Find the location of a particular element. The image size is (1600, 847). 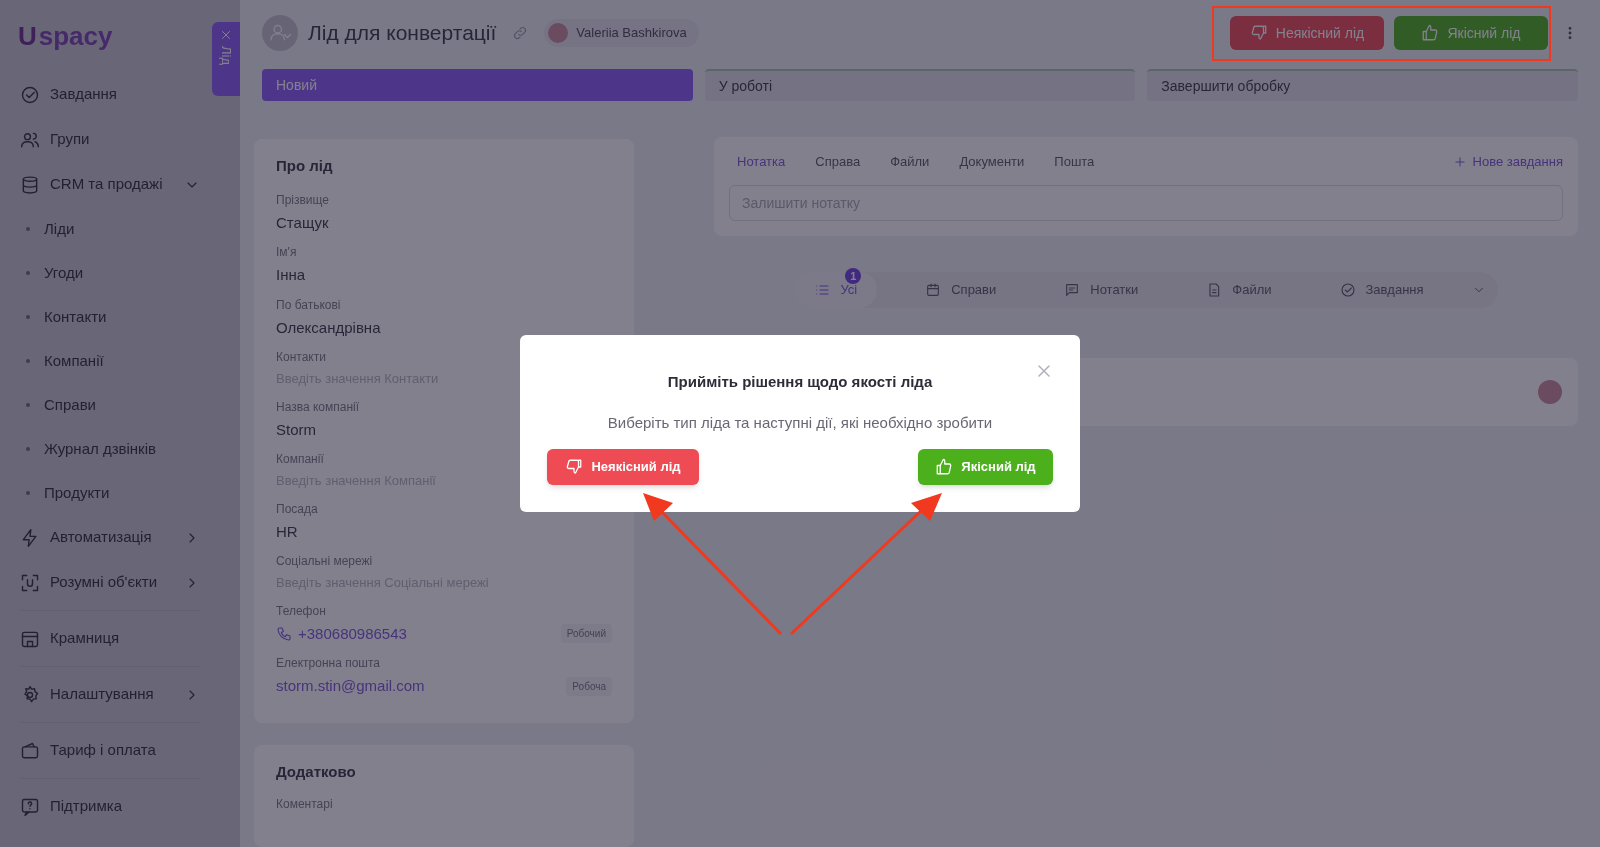

plus-icon is located at coordinates (1459, 162).